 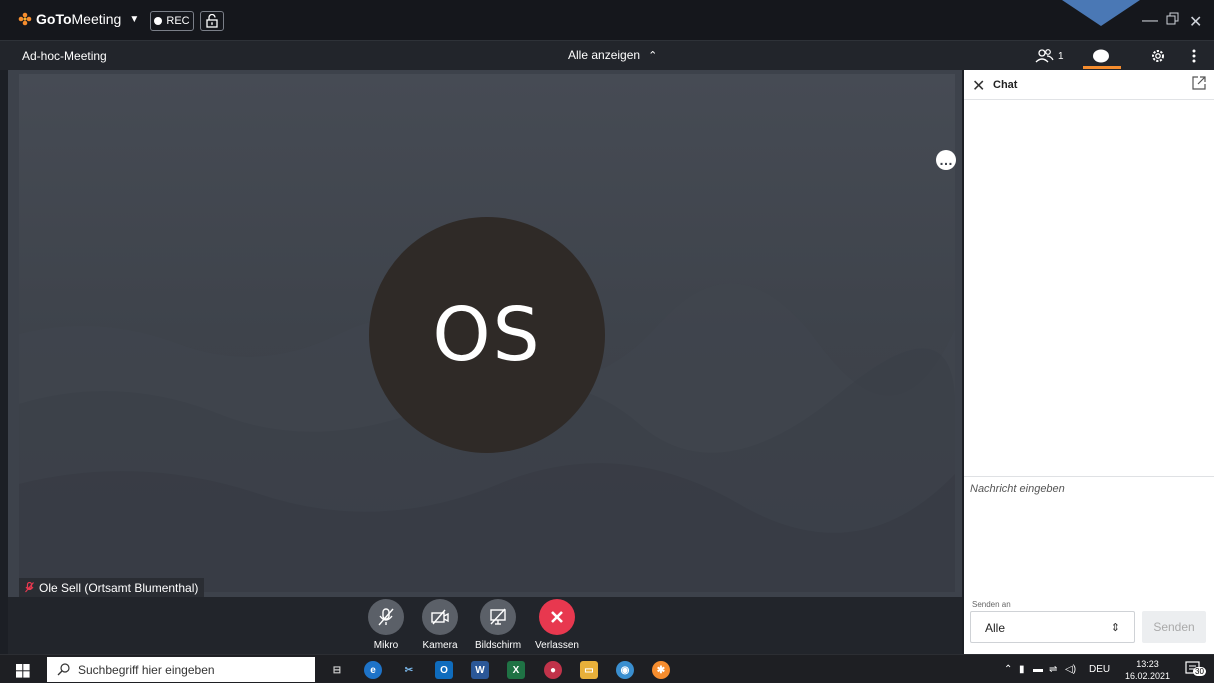 I want to click on send-button: Senden, so click(x=1174, y=627).